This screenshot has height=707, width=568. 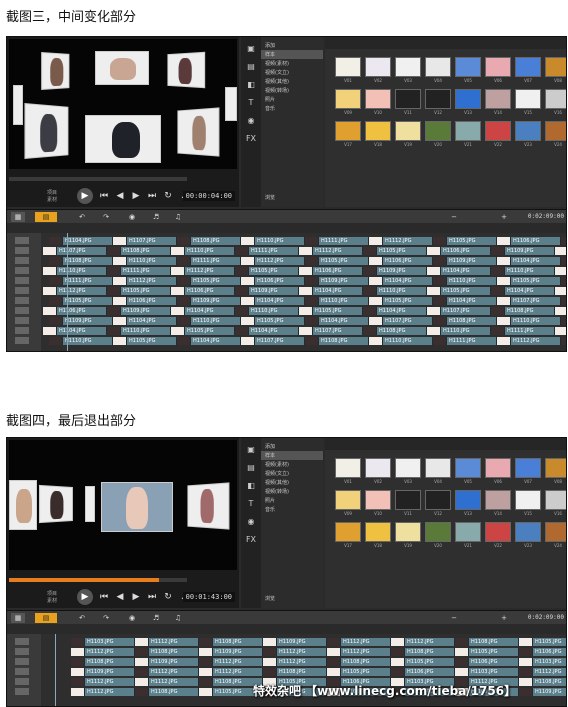 What do you see at coordinates (292, 90) in the screenshot?
I see `library-item: 视频(转场)` at bounding box center [292, 90].